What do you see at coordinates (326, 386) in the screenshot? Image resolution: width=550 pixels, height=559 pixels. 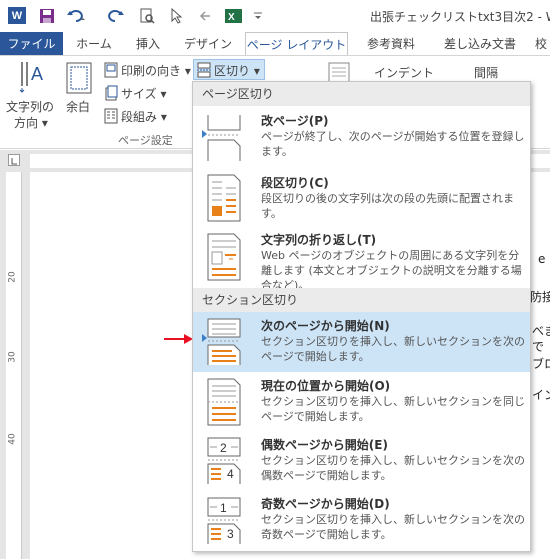 I see `menu-item-title: 現在の位置から開始(O)` at bounding box center [326, 386].